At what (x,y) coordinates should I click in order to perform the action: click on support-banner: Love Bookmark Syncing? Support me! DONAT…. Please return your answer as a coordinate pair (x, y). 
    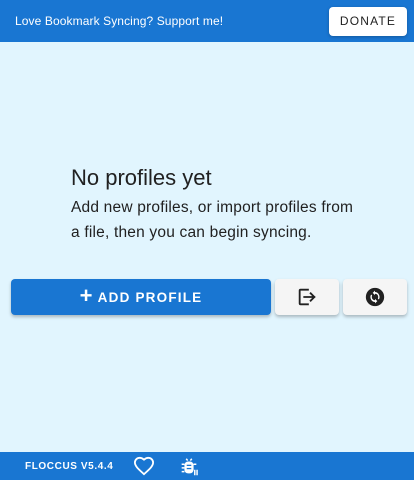
    Looking at the image, I should click on (207, 21).